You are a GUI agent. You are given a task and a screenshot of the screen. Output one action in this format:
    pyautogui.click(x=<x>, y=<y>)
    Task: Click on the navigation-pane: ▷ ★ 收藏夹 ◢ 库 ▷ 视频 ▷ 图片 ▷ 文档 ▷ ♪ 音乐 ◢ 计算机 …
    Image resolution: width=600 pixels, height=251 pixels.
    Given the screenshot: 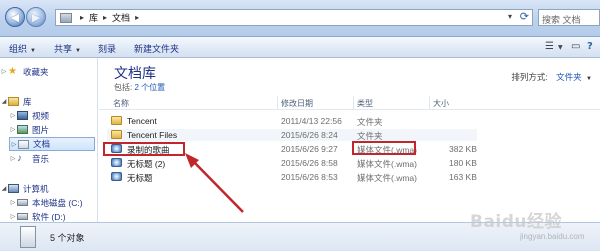 What is the action you would take?
    pyautogui.click(x=49, y=140)
    